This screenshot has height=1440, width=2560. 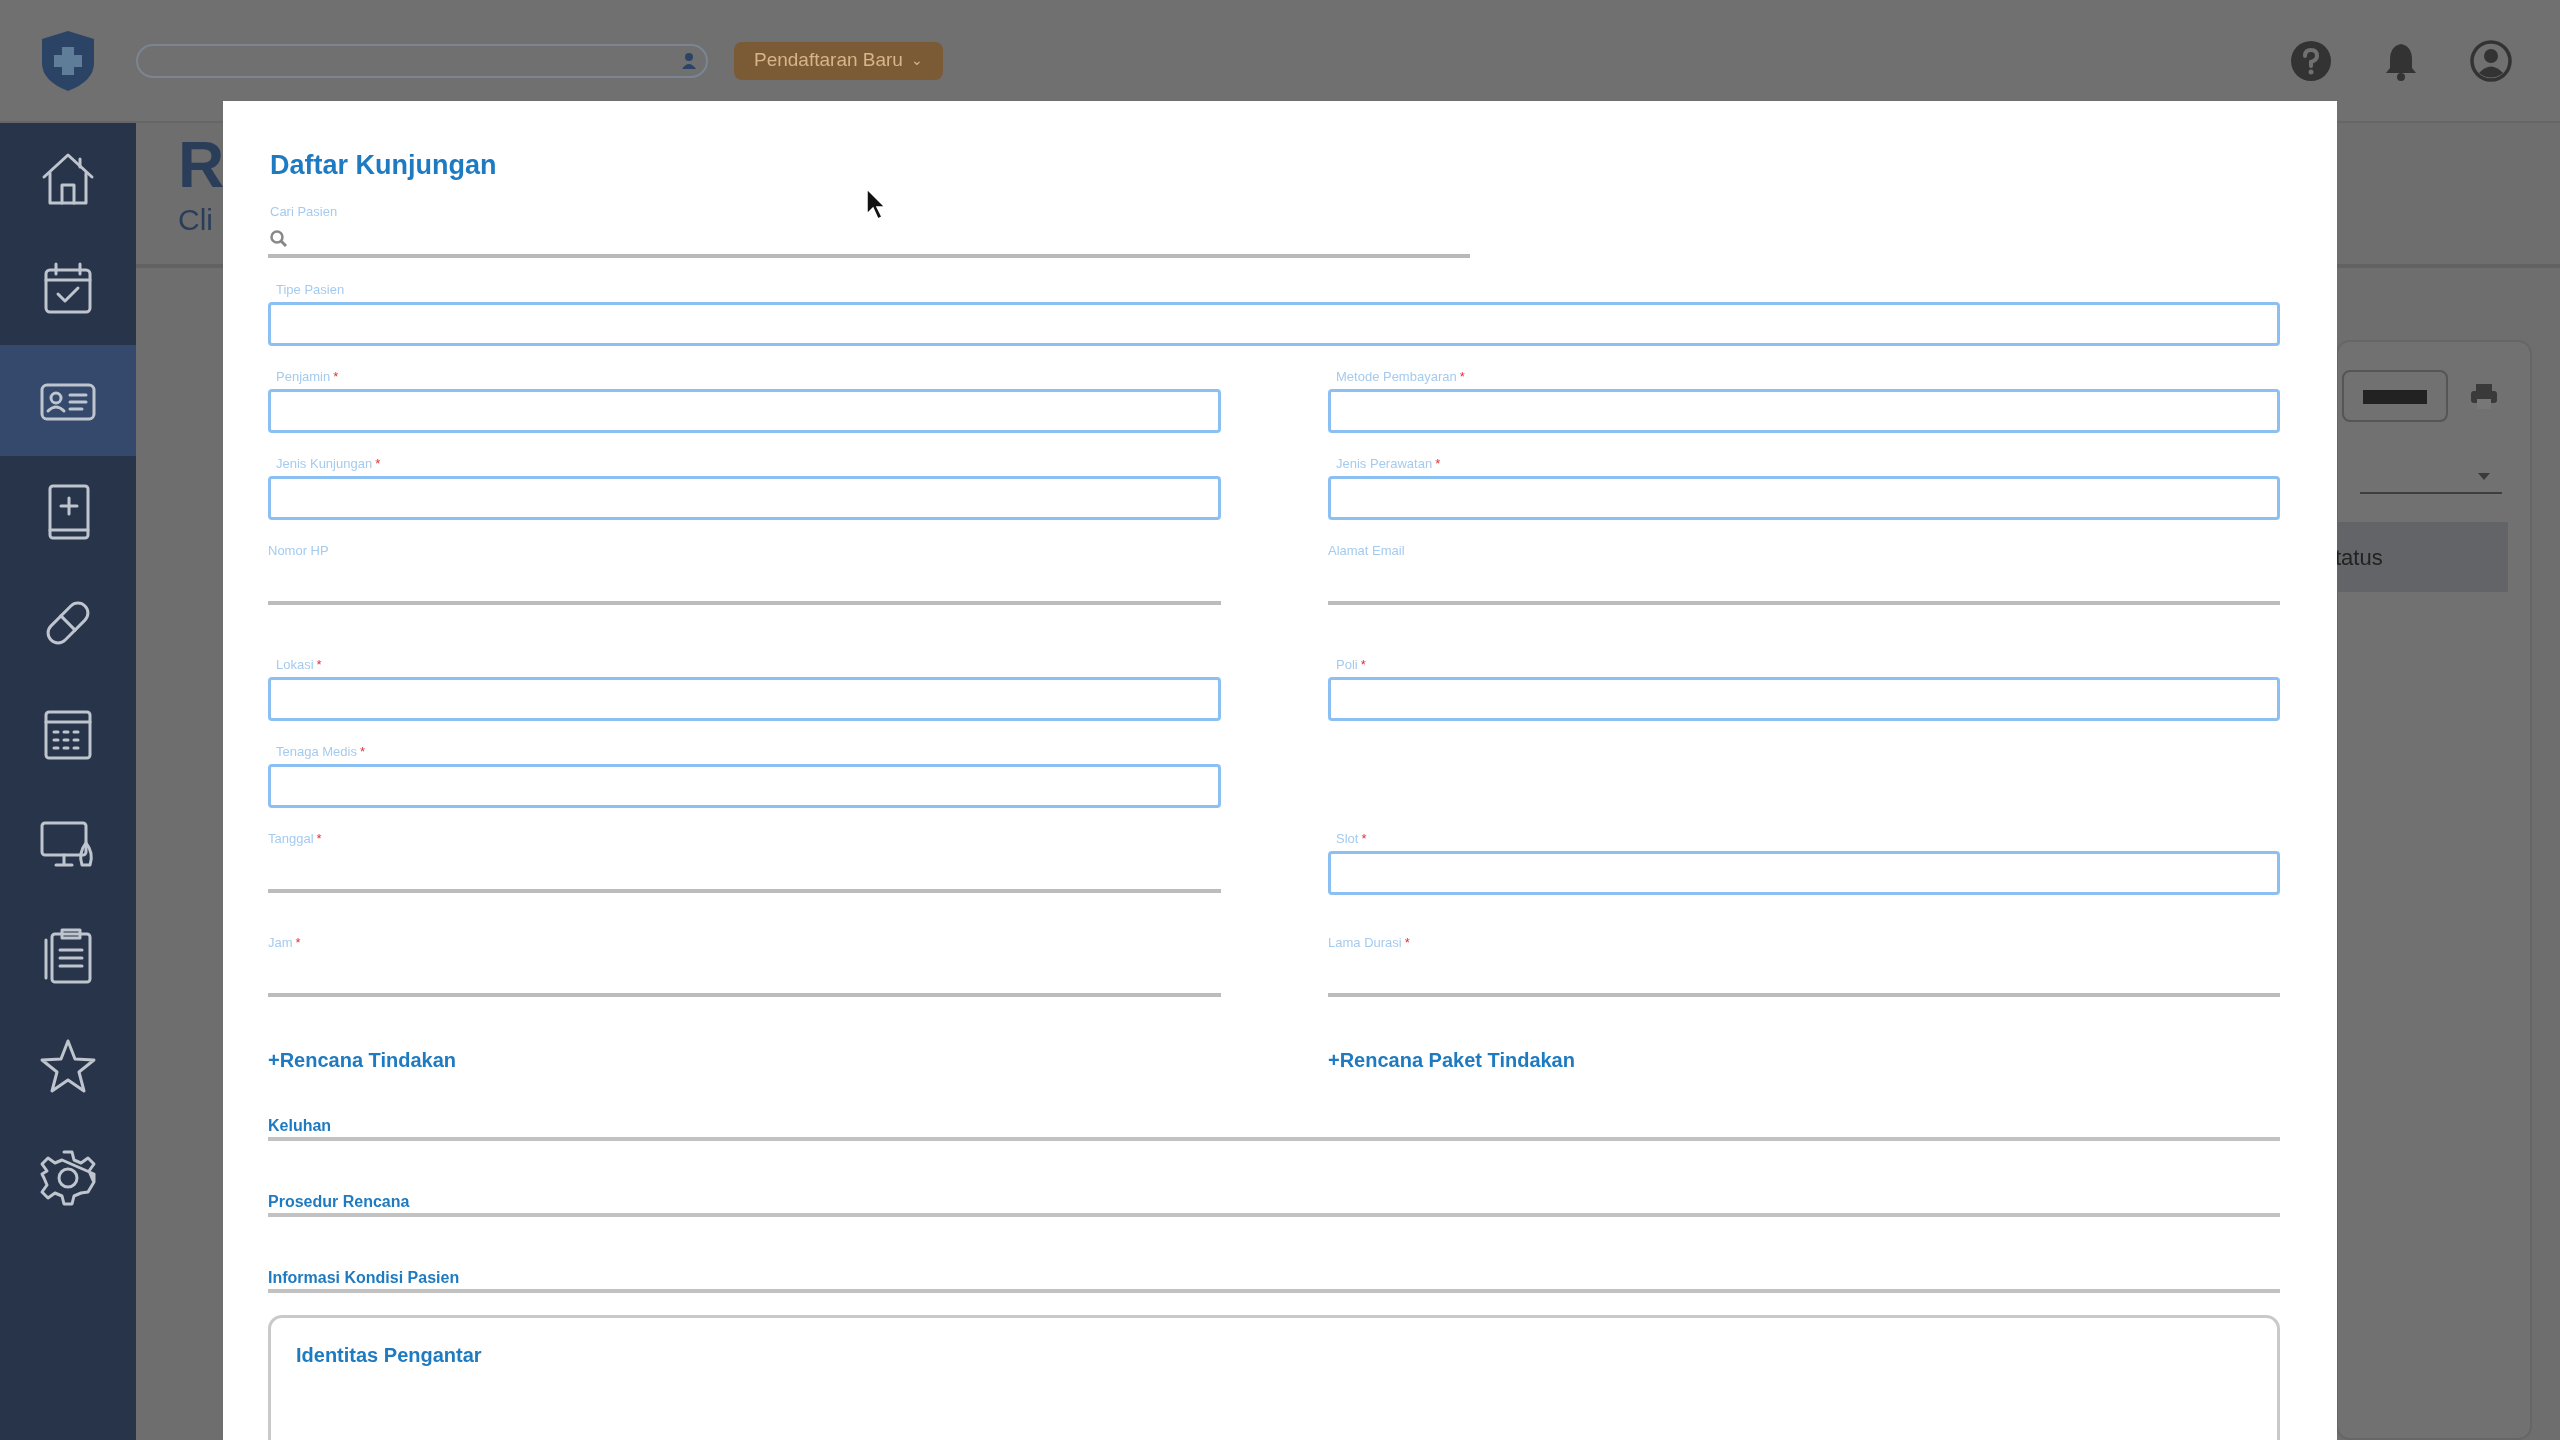 I want to click on action-button, so click(x=2395, y=396).